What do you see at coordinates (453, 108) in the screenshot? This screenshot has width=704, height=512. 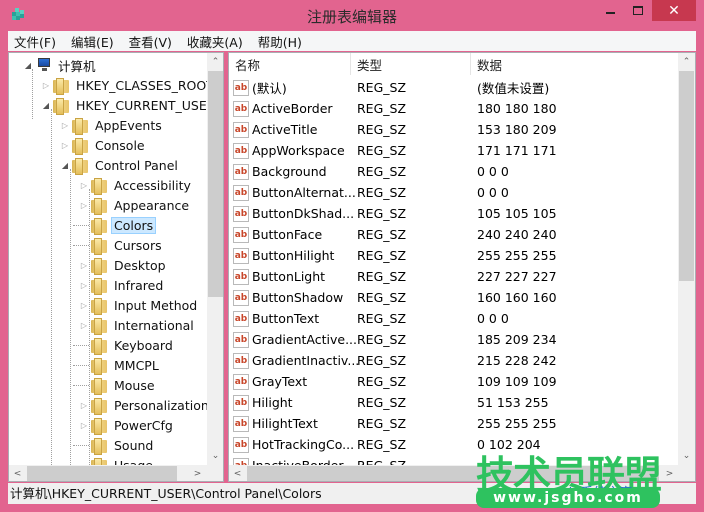 I see `registry-value-row: ab ActiveBorder REG_SZ 180 180 180` at bounding box center [453, 108].